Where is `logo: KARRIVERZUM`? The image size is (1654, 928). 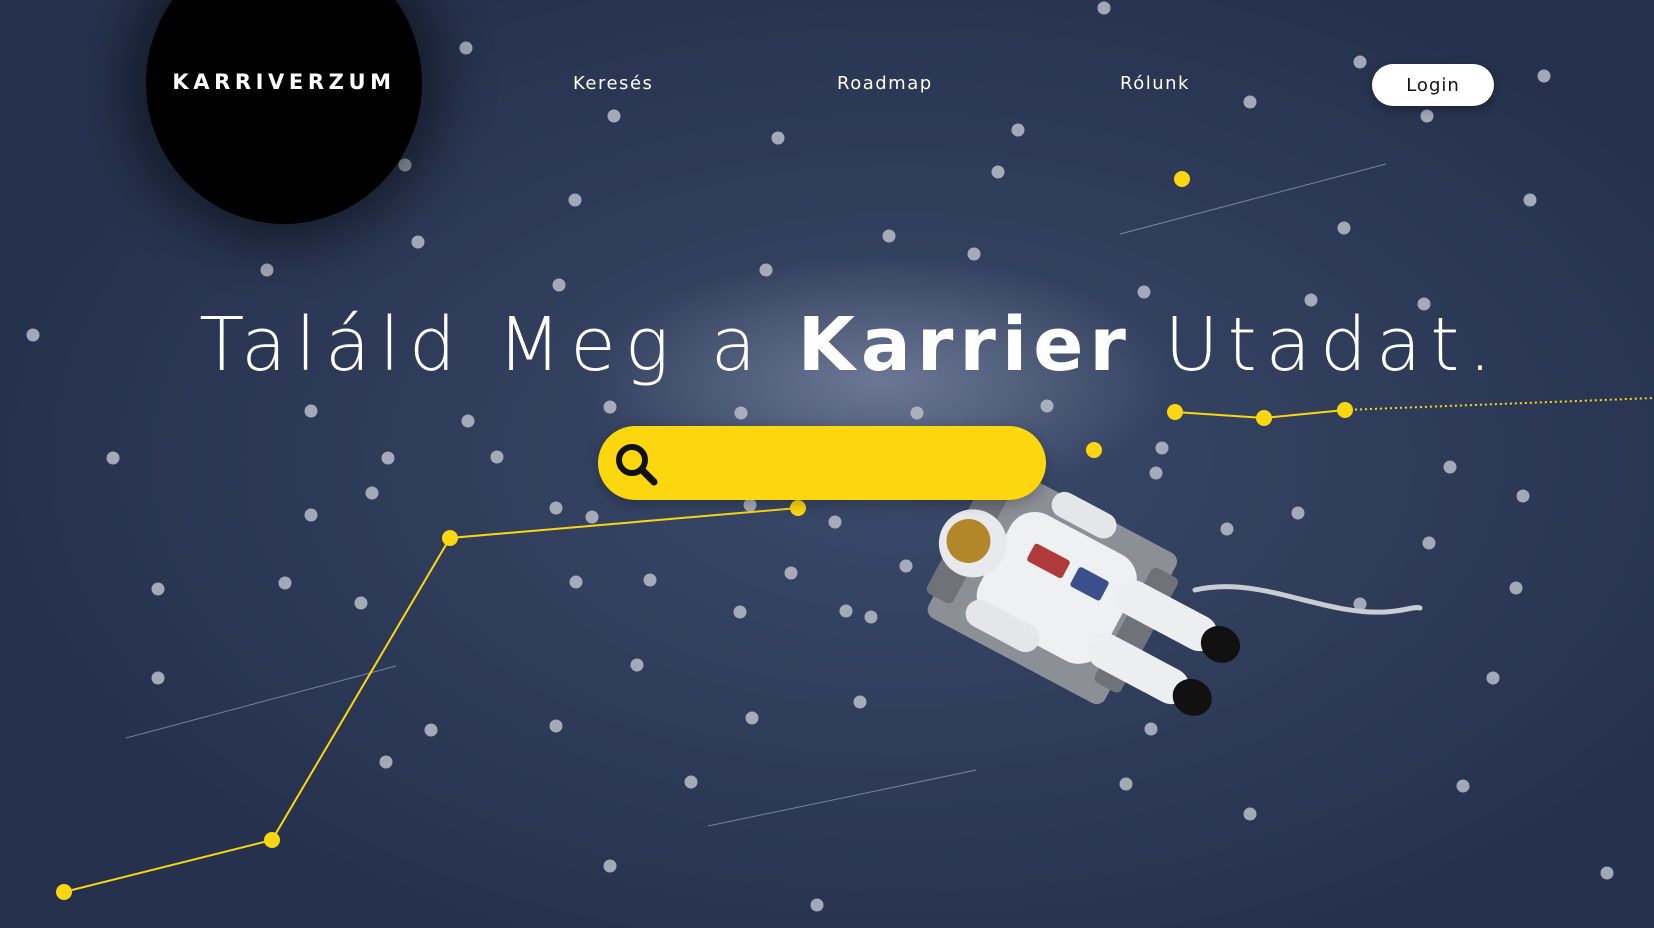
logo: KARRIVERZUM is located at coordinates (284, 82).